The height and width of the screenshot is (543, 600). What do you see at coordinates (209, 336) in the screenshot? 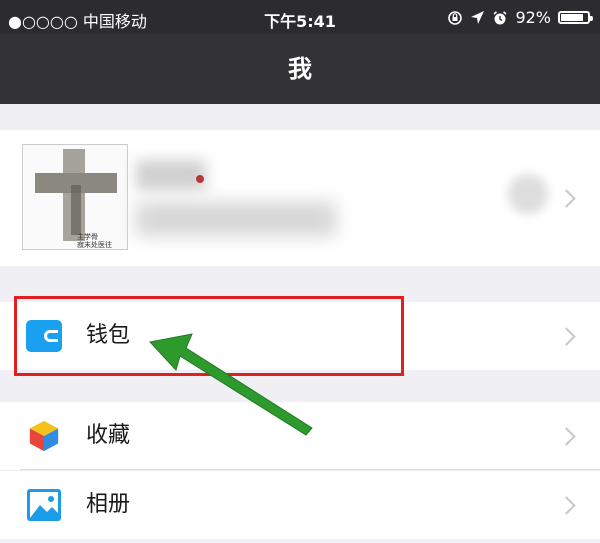
I see `annotation-highlight-box` at bounding box center [209, 336].